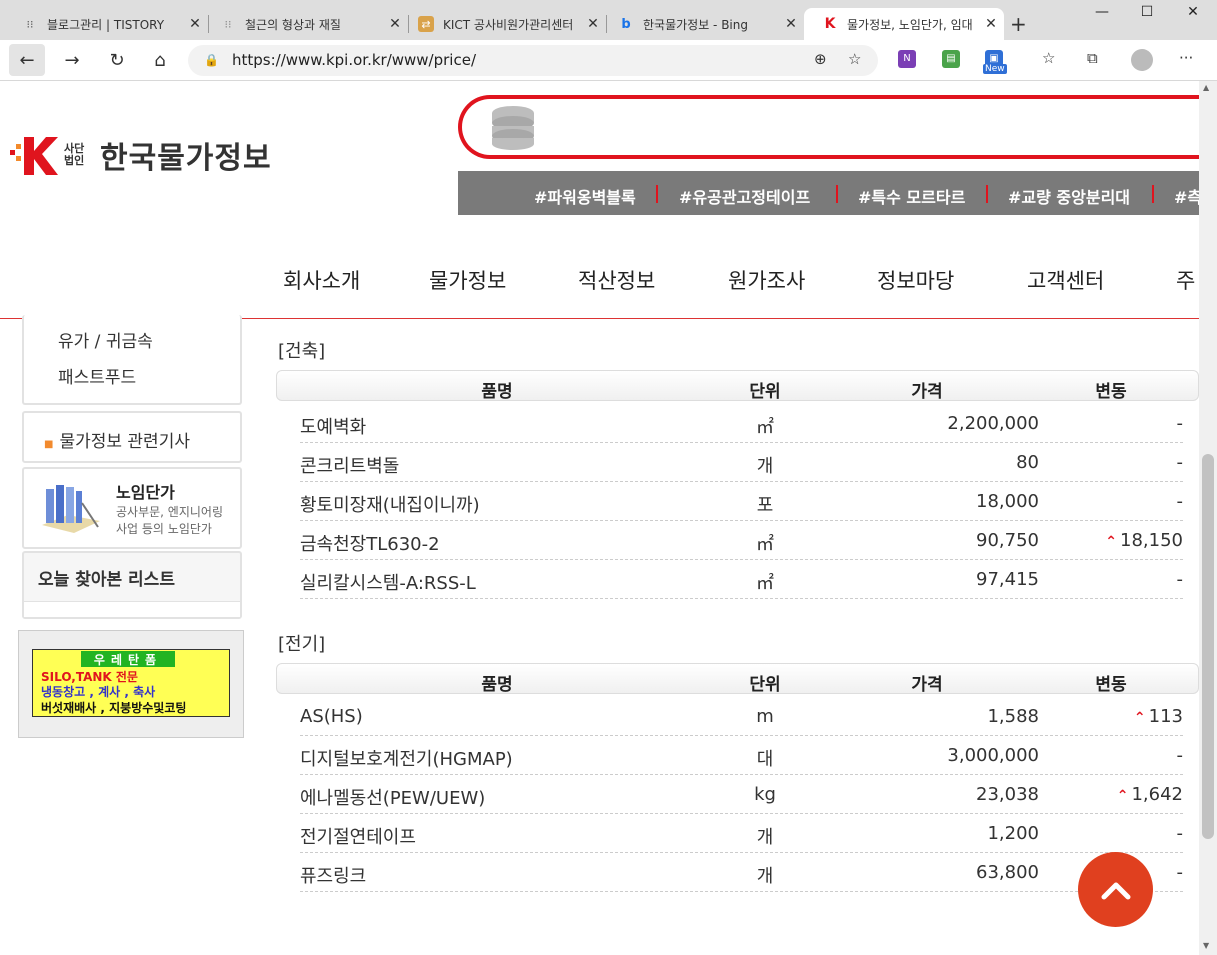 The width and height of the screenshot is (1217, 955). I want to click on browser-tab: b 한국물가정보 - Bing ✕, so click(702, 24).